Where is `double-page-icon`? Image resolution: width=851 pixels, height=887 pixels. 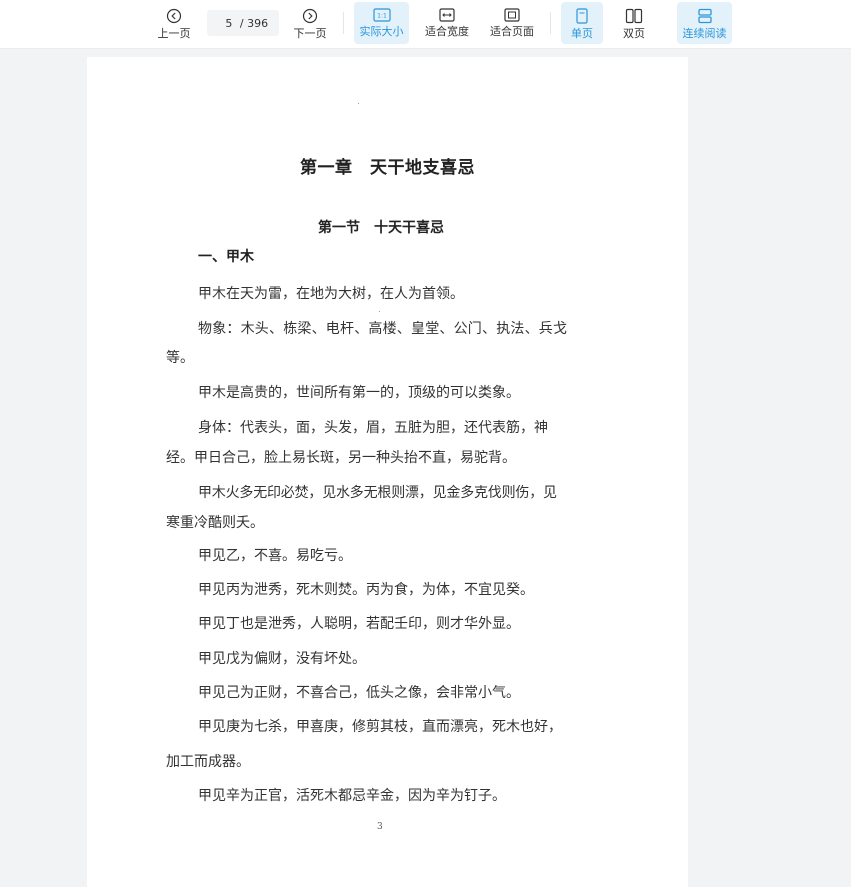
double-page-icon is located at coordinates (634, 16).